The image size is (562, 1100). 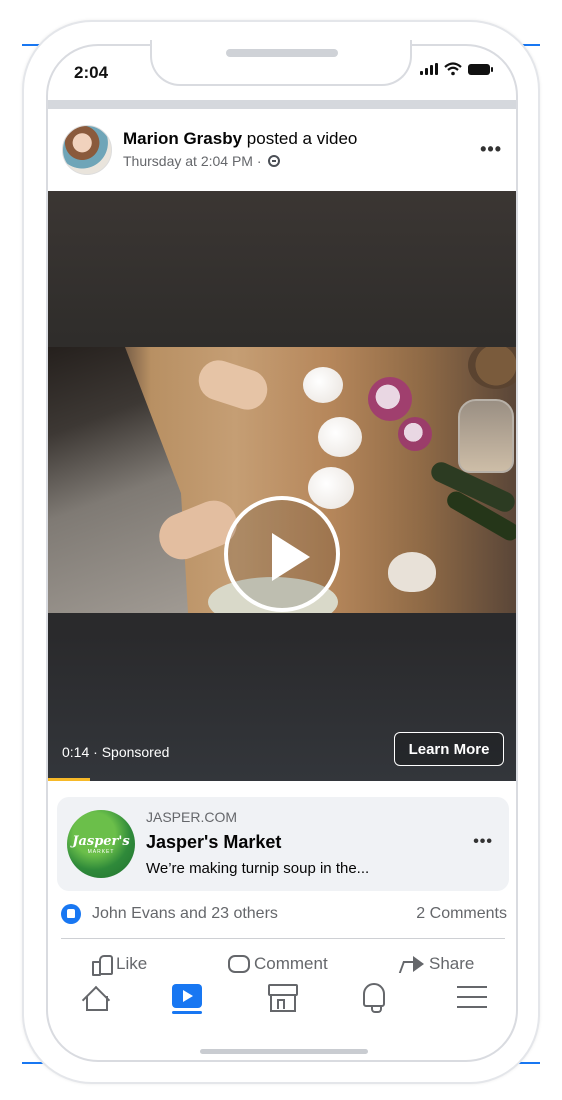 I want to click on bell-icon, so click(x=374, y=998).